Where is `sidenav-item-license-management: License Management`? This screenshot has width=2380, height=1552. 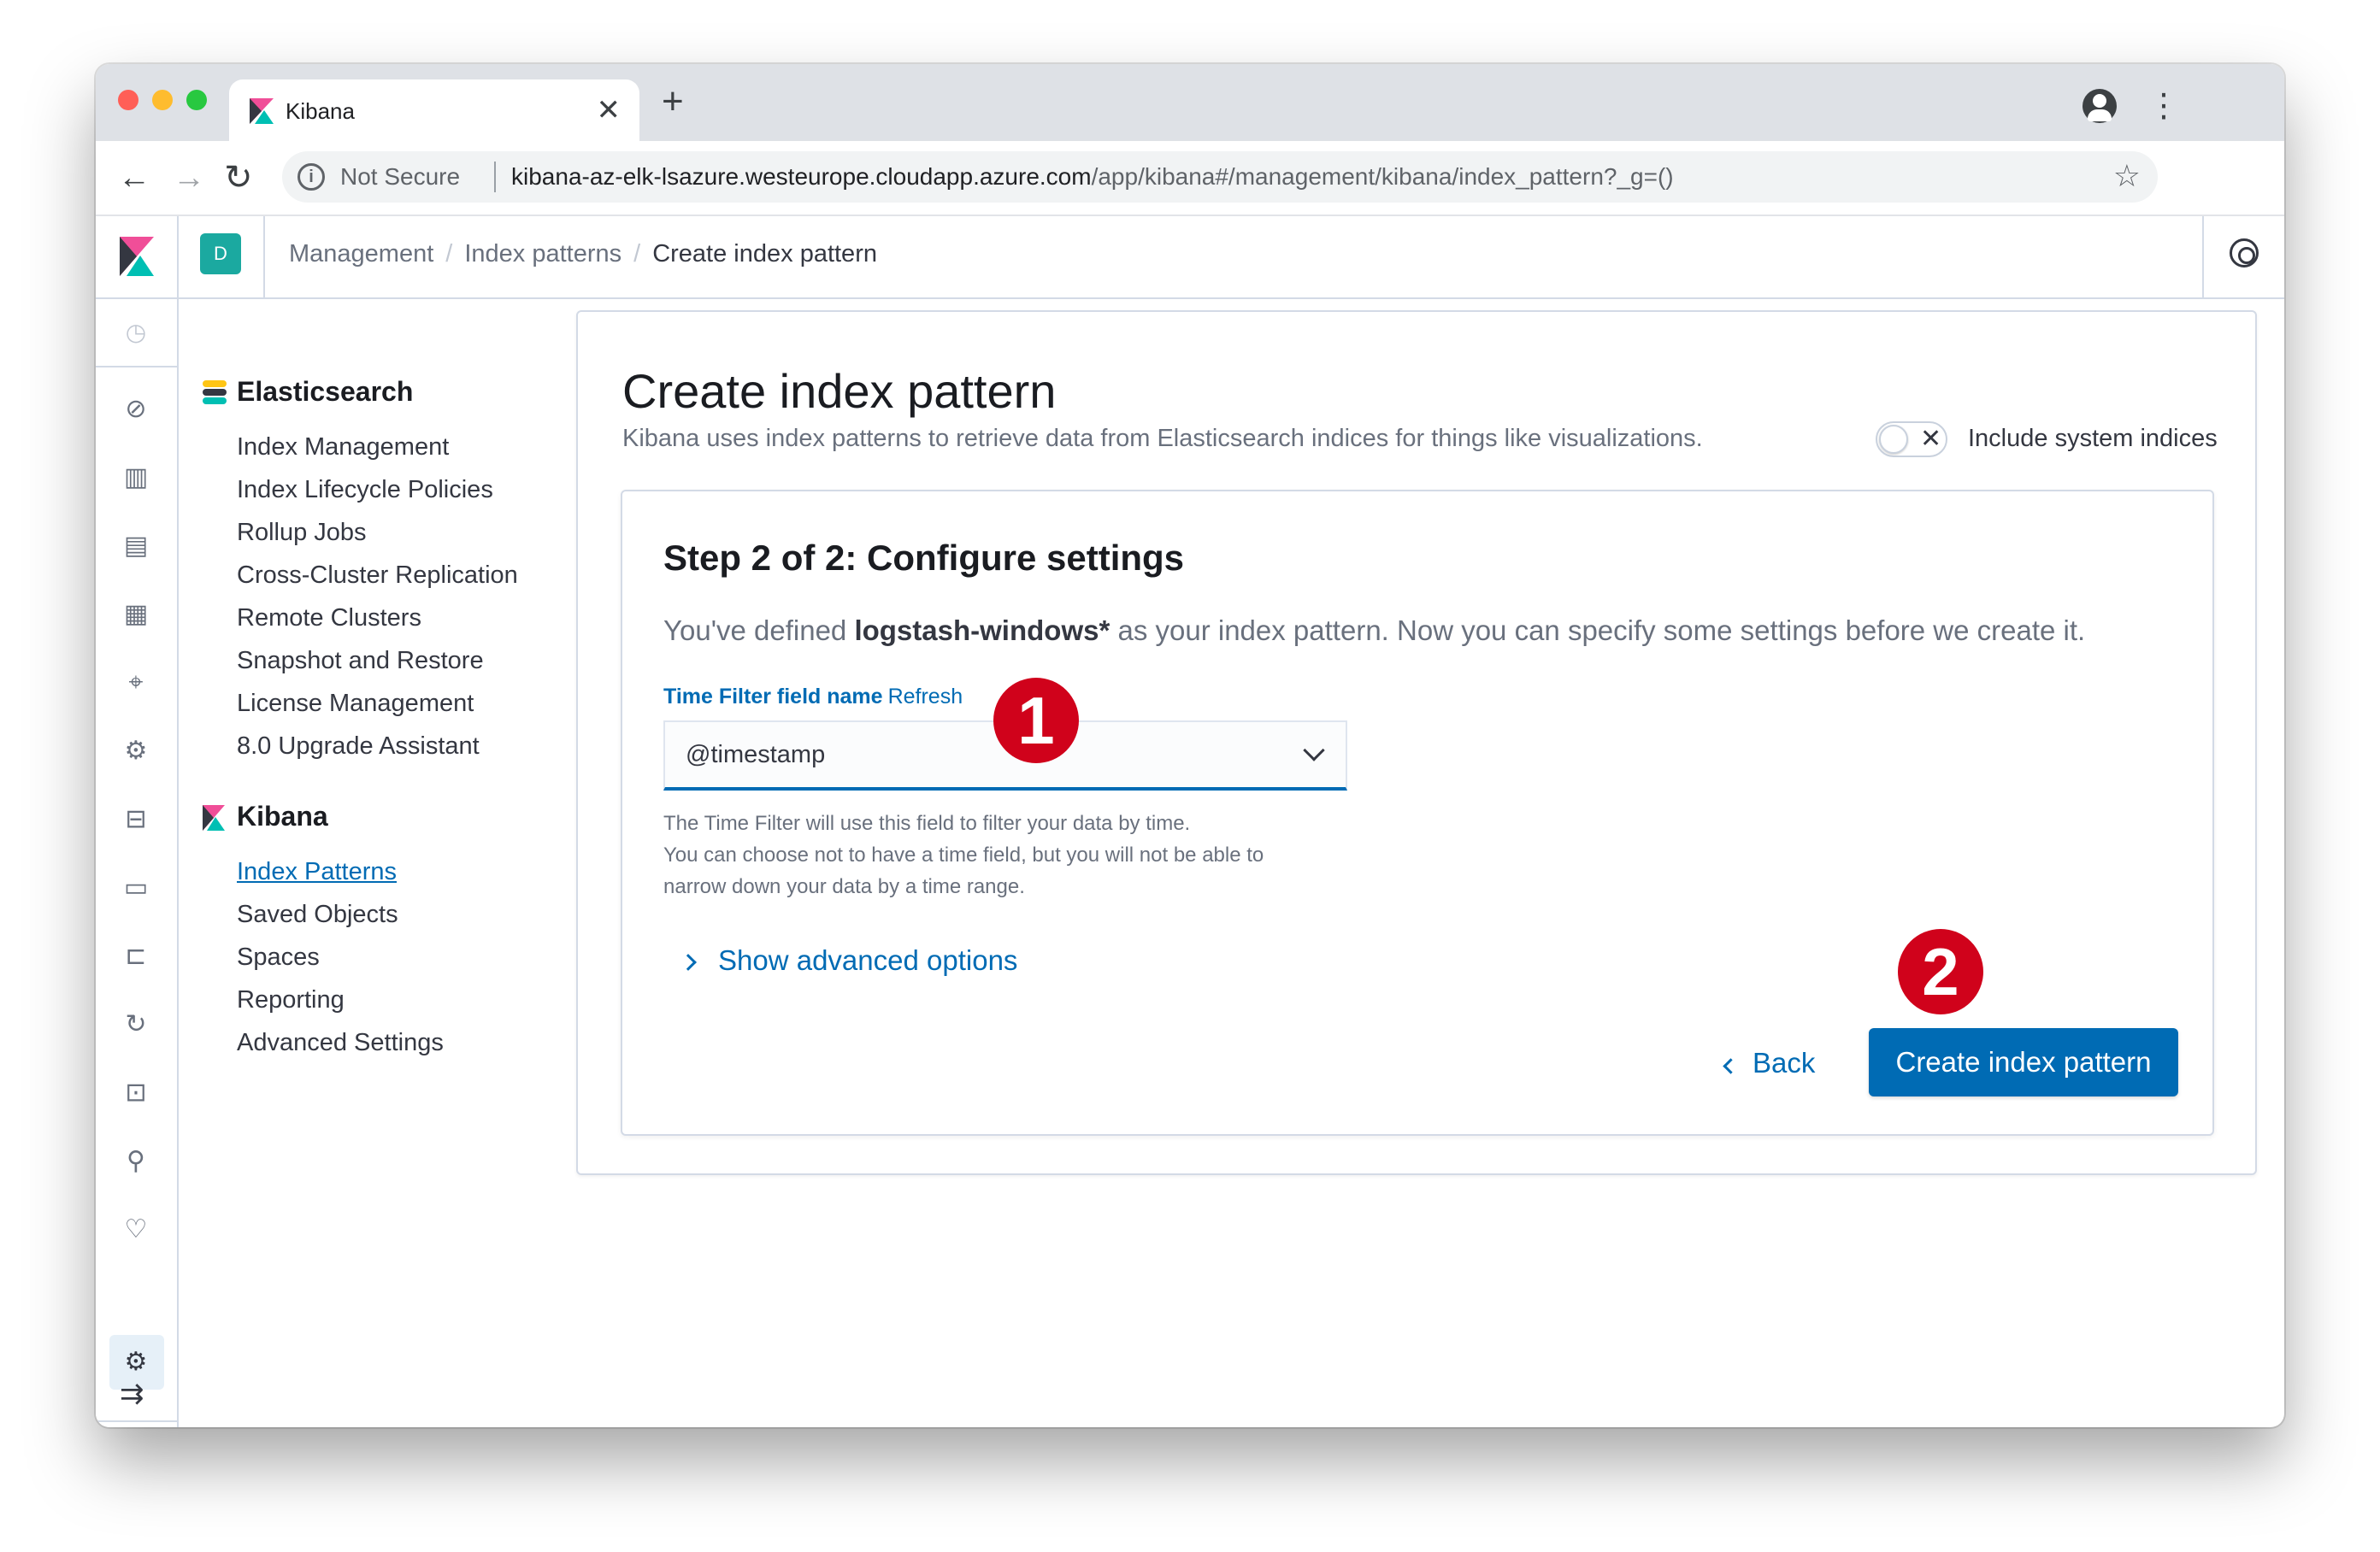 sidenav-item-license-management: License Management is located at coordinates (356, 704).